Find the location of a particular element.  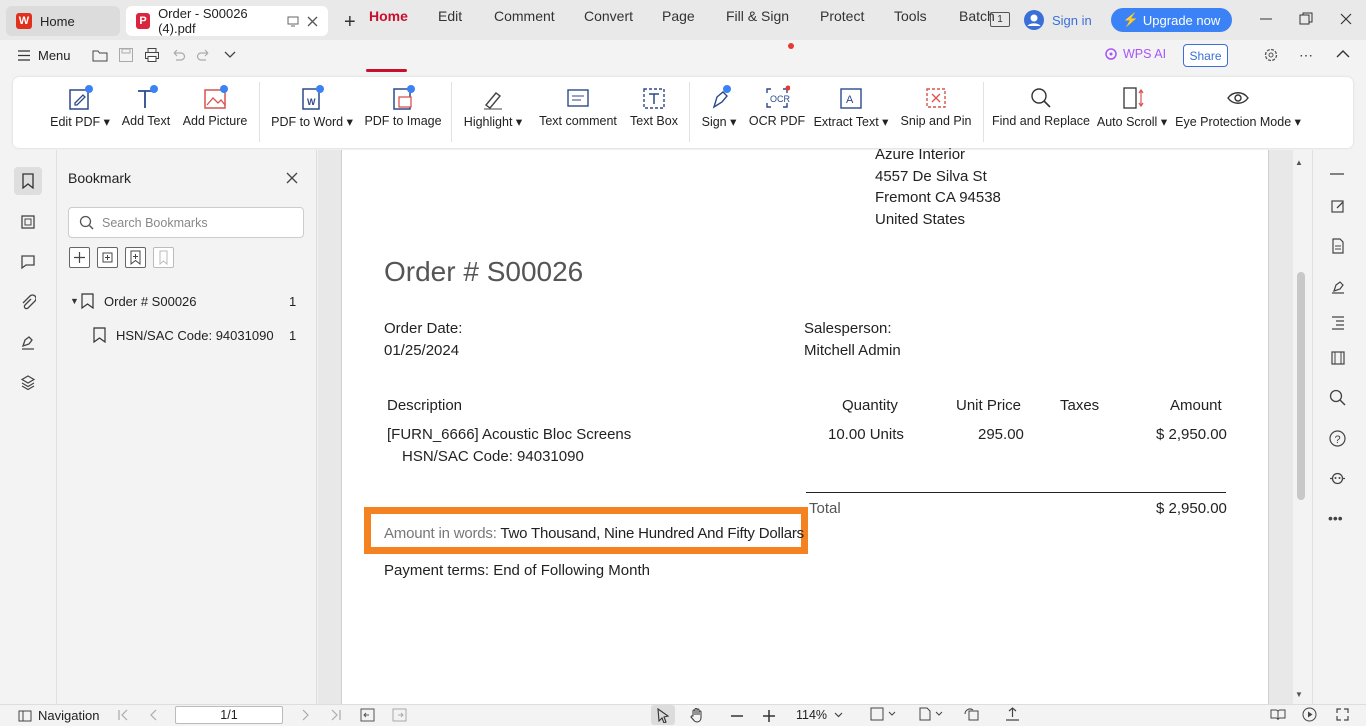

bookmark-subitem-label: HSN/SAC Code: 94031090 is located at coordinates (195, 335).